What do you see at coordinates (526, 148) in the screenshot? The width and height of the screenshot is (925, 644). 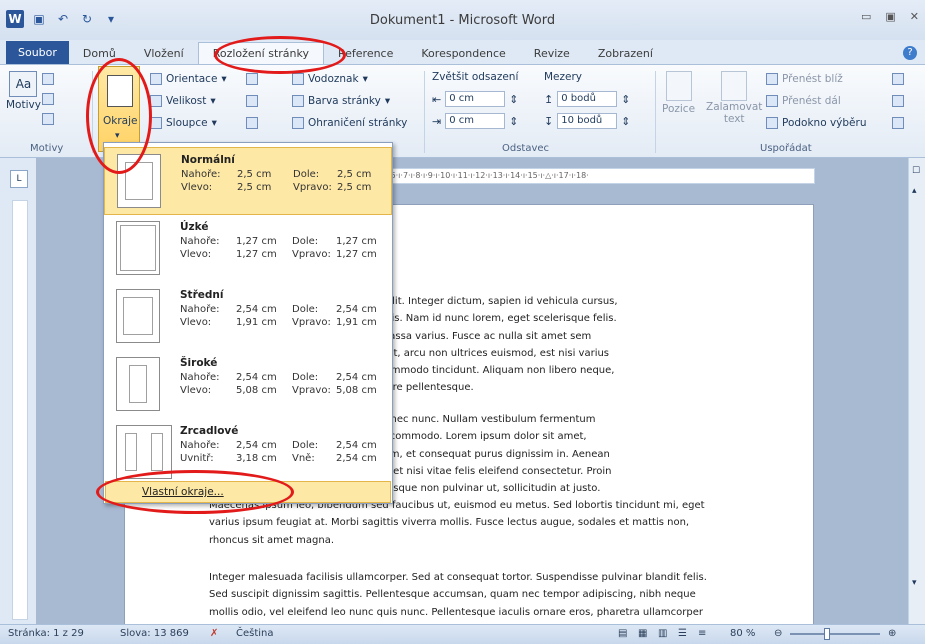 I see `group-label-paragraph: Odstavec` at bounding box center [526, 148].